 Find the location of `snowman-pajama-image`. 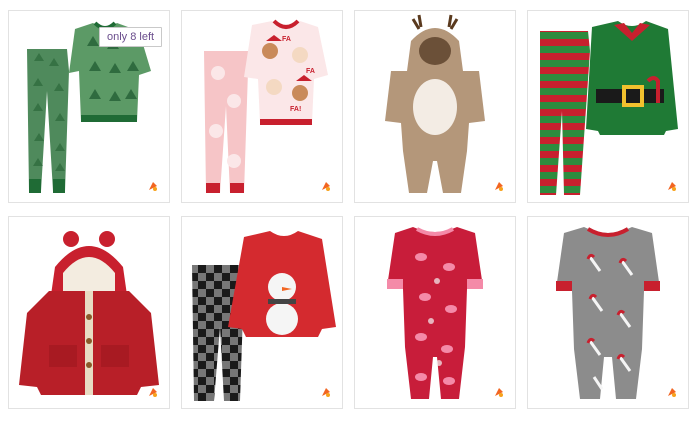

snowman-pajama-image is located at coordinates (264, 316).